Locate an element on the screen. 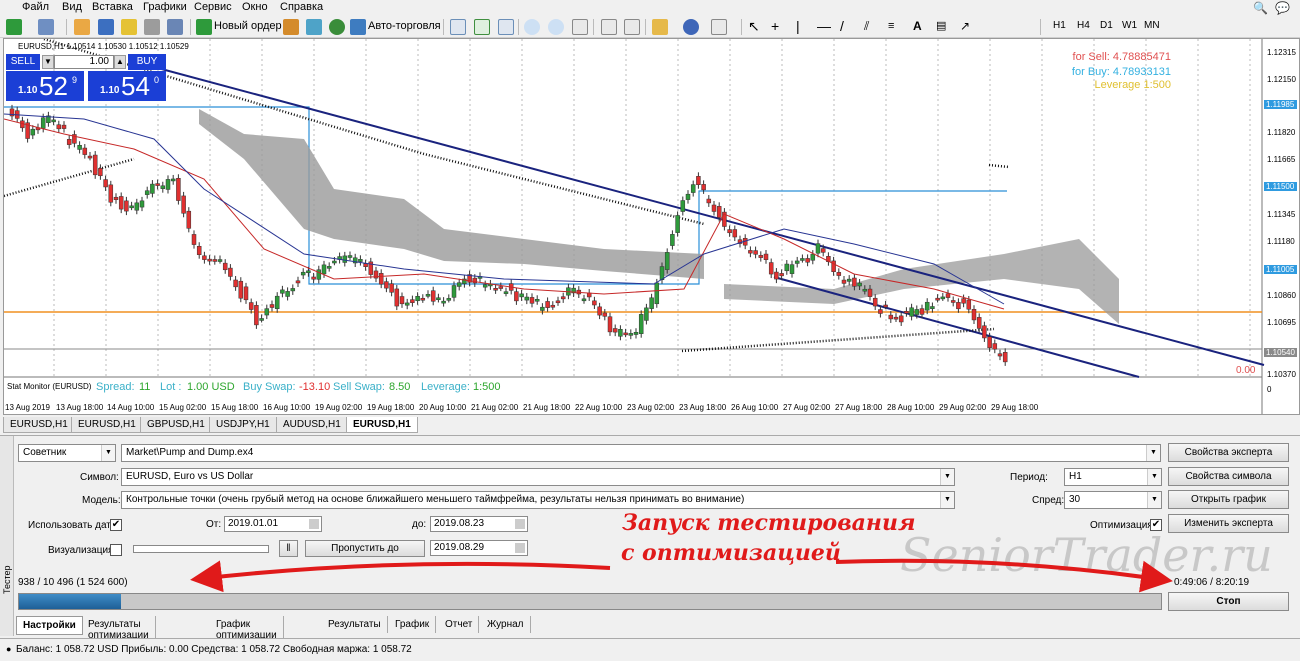 The width and height of the screenshot is (1300, 661). lot-decrease-button: ▼ is located at coordinates (48, 62).